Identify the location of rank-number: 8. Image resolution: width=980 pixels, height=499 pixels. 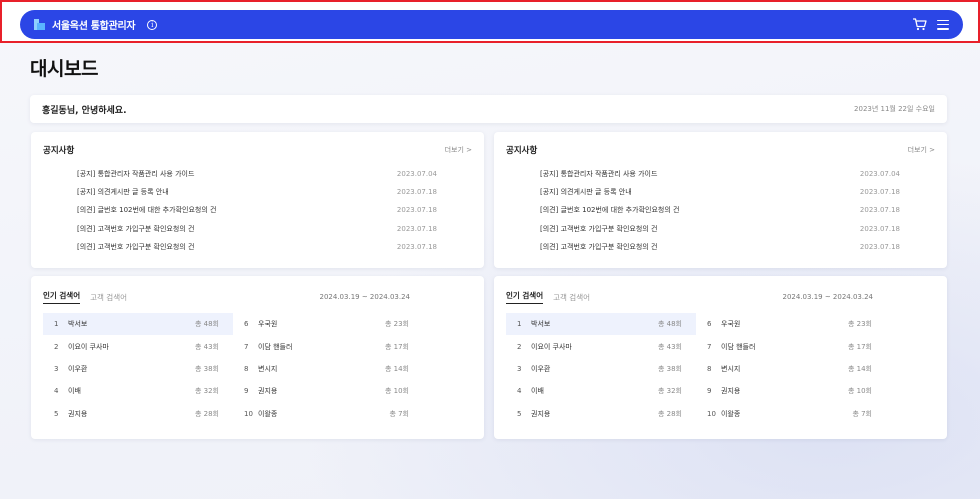
(709, 368).